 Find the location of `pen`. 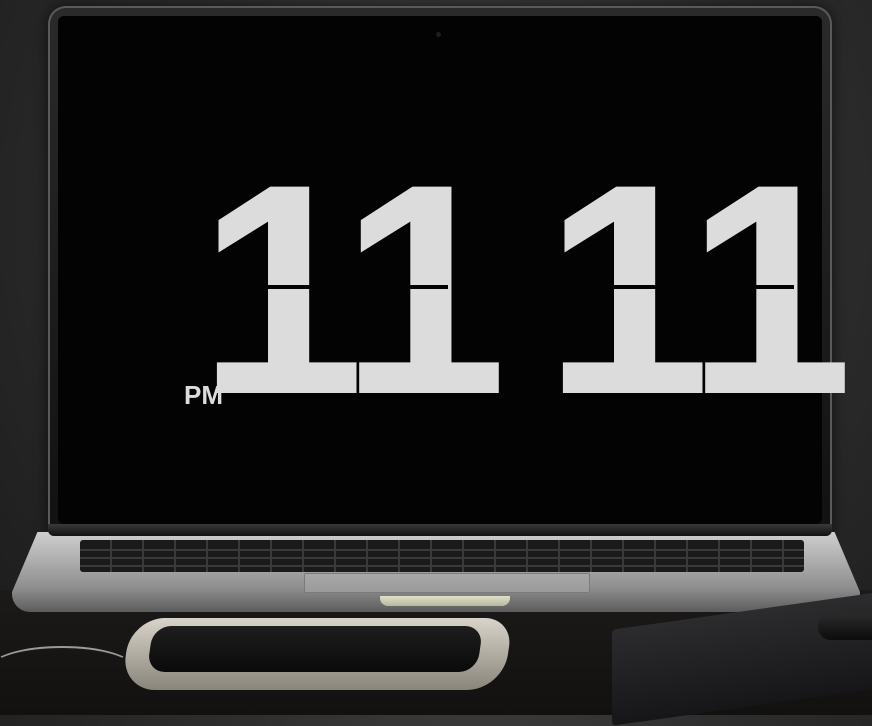

pen is located at coordinates (845, 627).